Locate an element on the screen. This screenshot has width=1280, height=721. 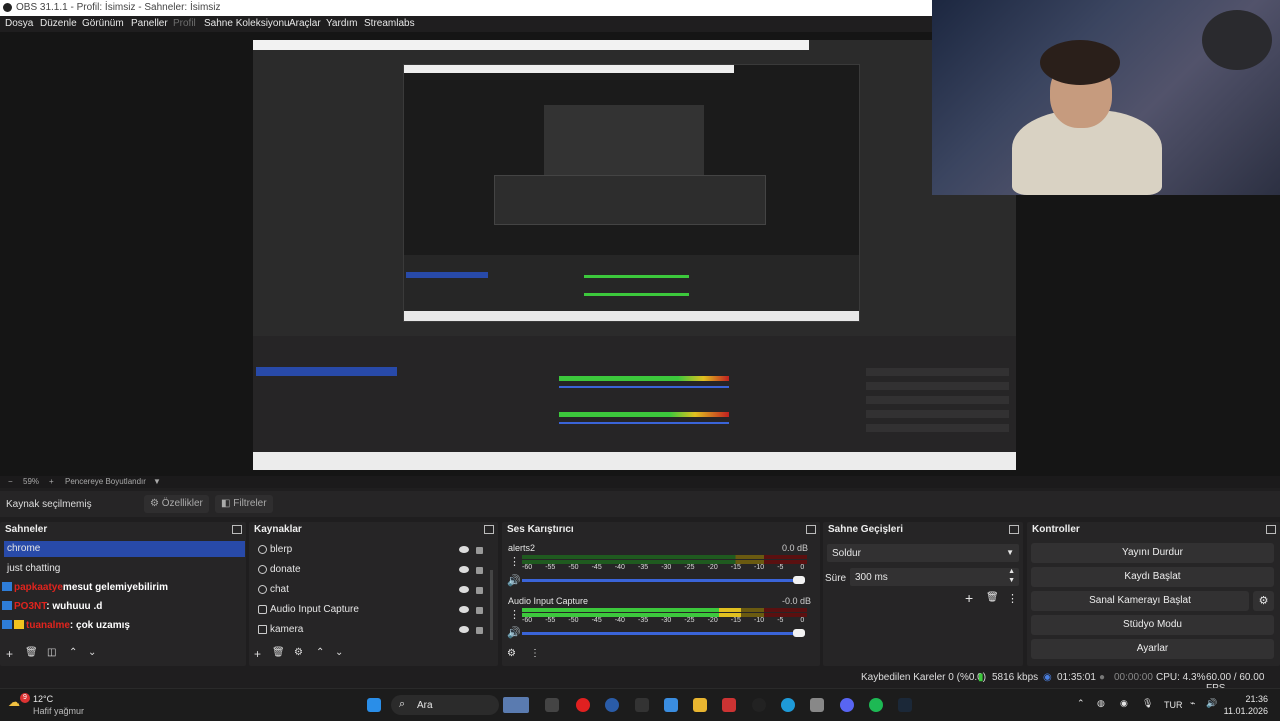
menu-profil: Profil is located at coordinates (184, 23).